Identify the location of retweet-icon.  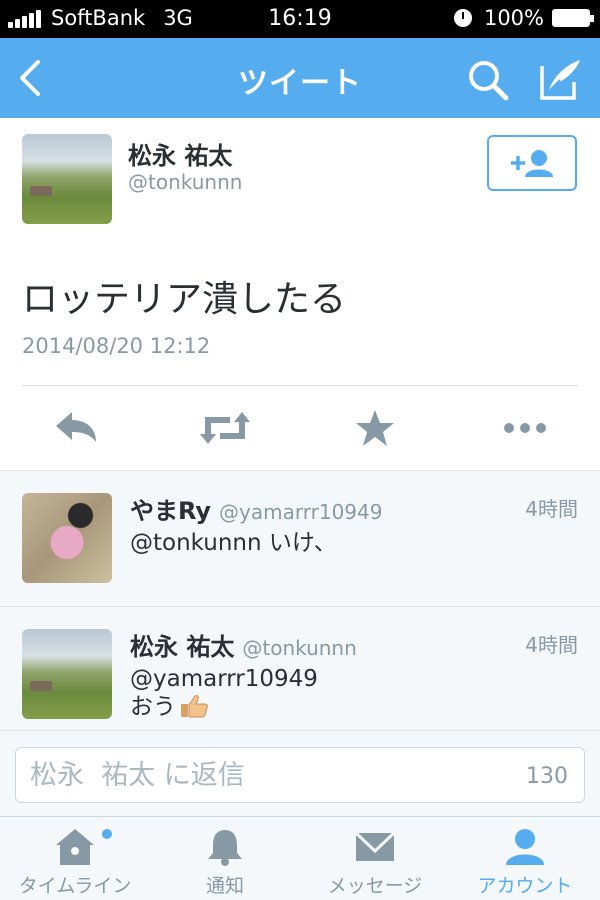
(225, 428).